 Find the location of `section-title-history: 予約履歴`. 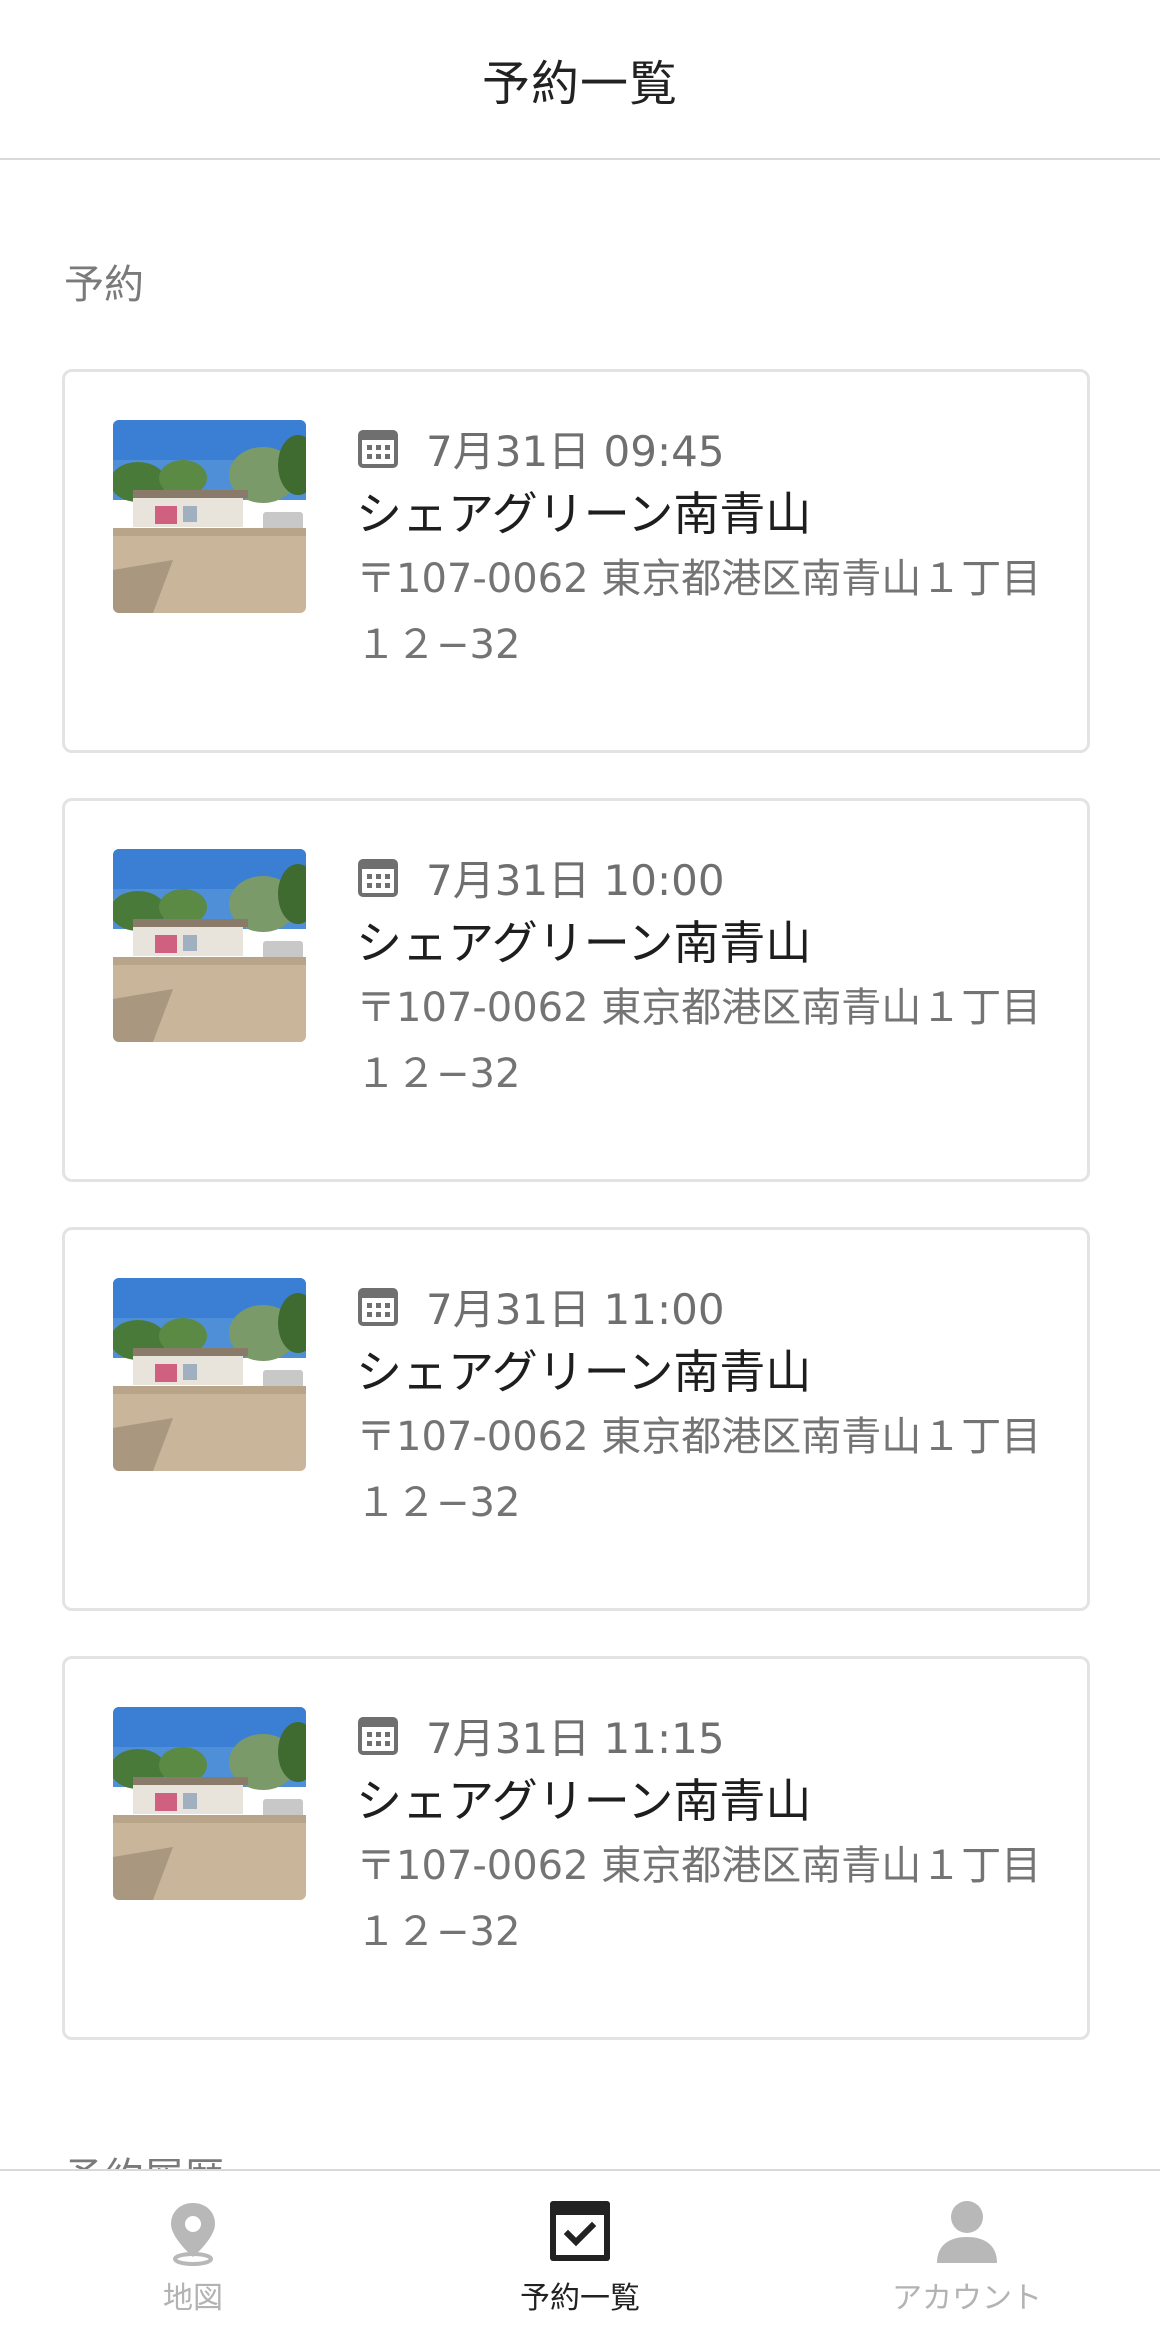

section-title-history: 予約履歴 is located at coordinates (144, 2157).